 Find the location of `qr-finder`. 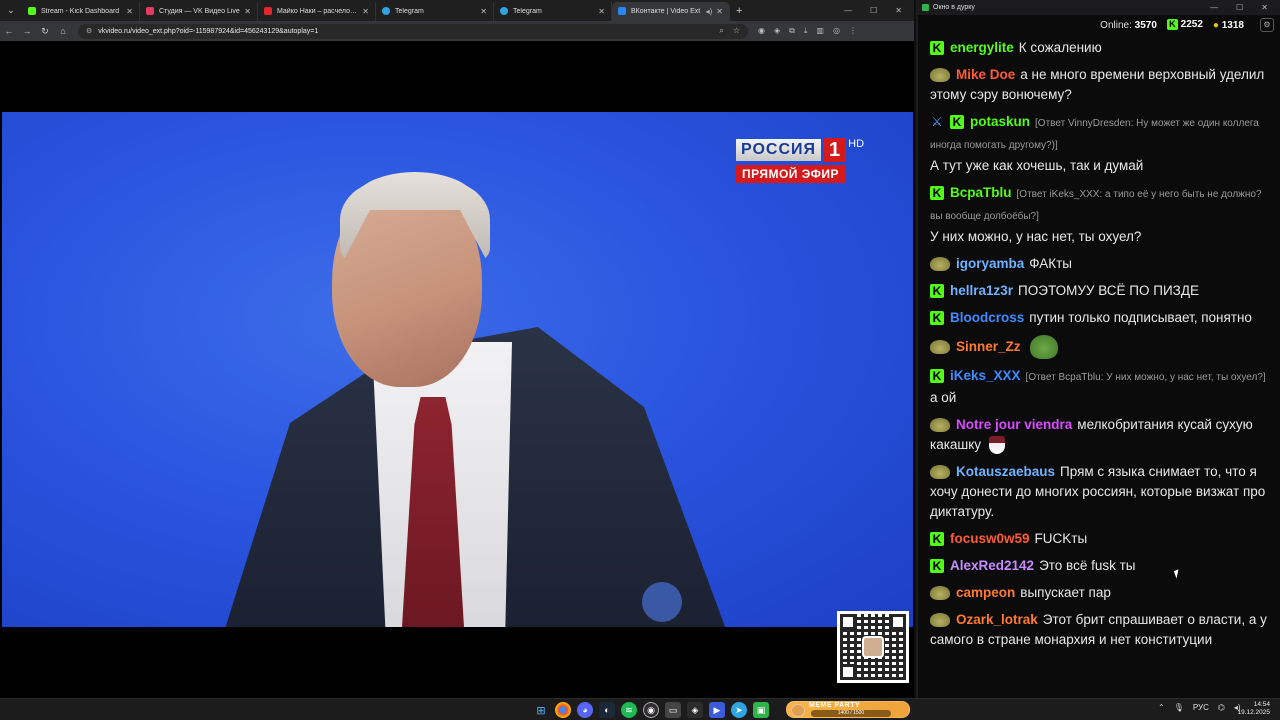

qr-finder is located at coordinates (898, 622).